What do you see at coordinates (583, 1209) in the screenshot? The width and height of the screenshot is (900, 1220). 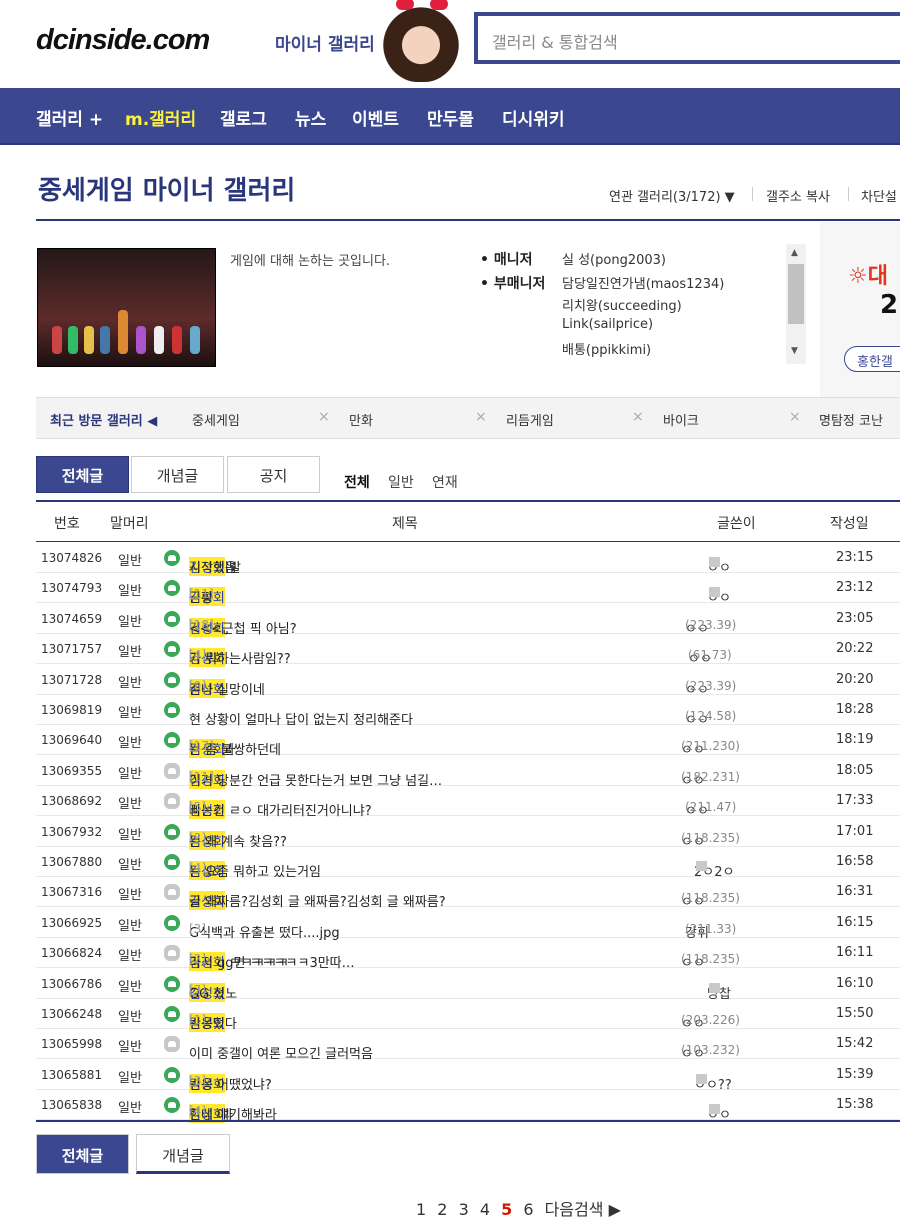 I see `next-search-link: 다음검색 ▶` at bounding box center [583, 1209].